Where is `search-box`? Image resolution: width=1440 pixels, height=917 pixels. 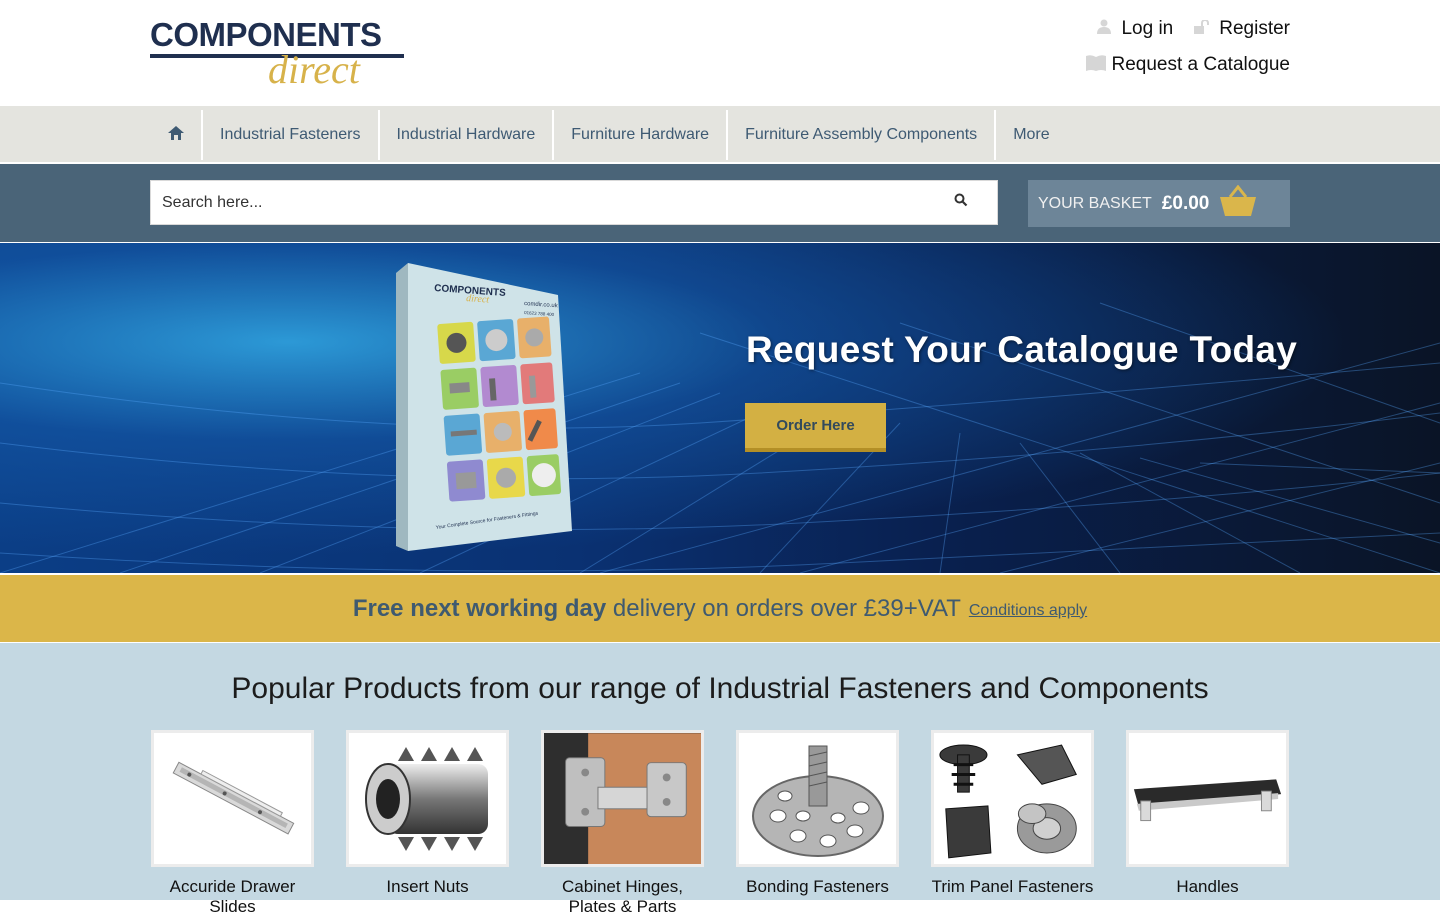 search-box is located at coordinates (574, 202).